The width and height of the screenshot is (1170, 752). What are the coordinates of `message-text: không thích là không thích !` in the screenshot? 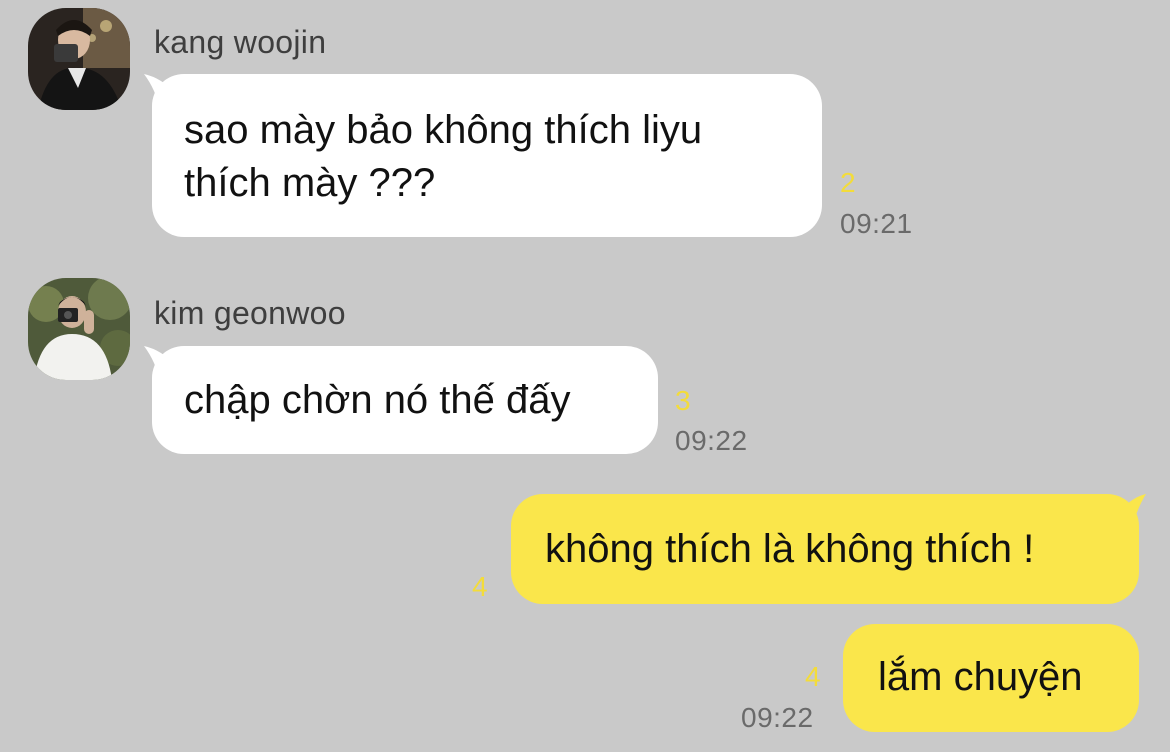 It's located at (790, 549).